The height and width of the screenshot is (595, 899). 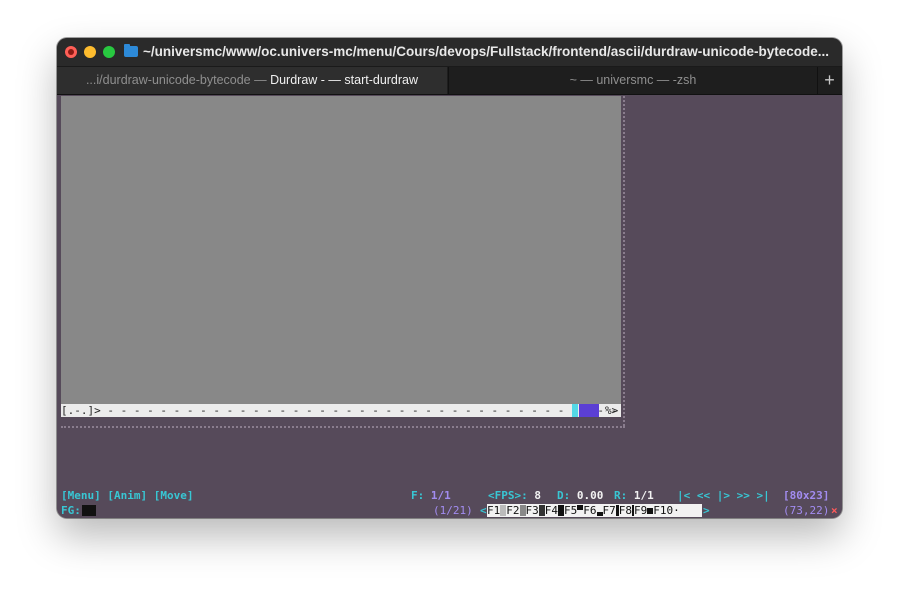 I want to click on delay-info: D: 0.00, so click(x=580, y=495).